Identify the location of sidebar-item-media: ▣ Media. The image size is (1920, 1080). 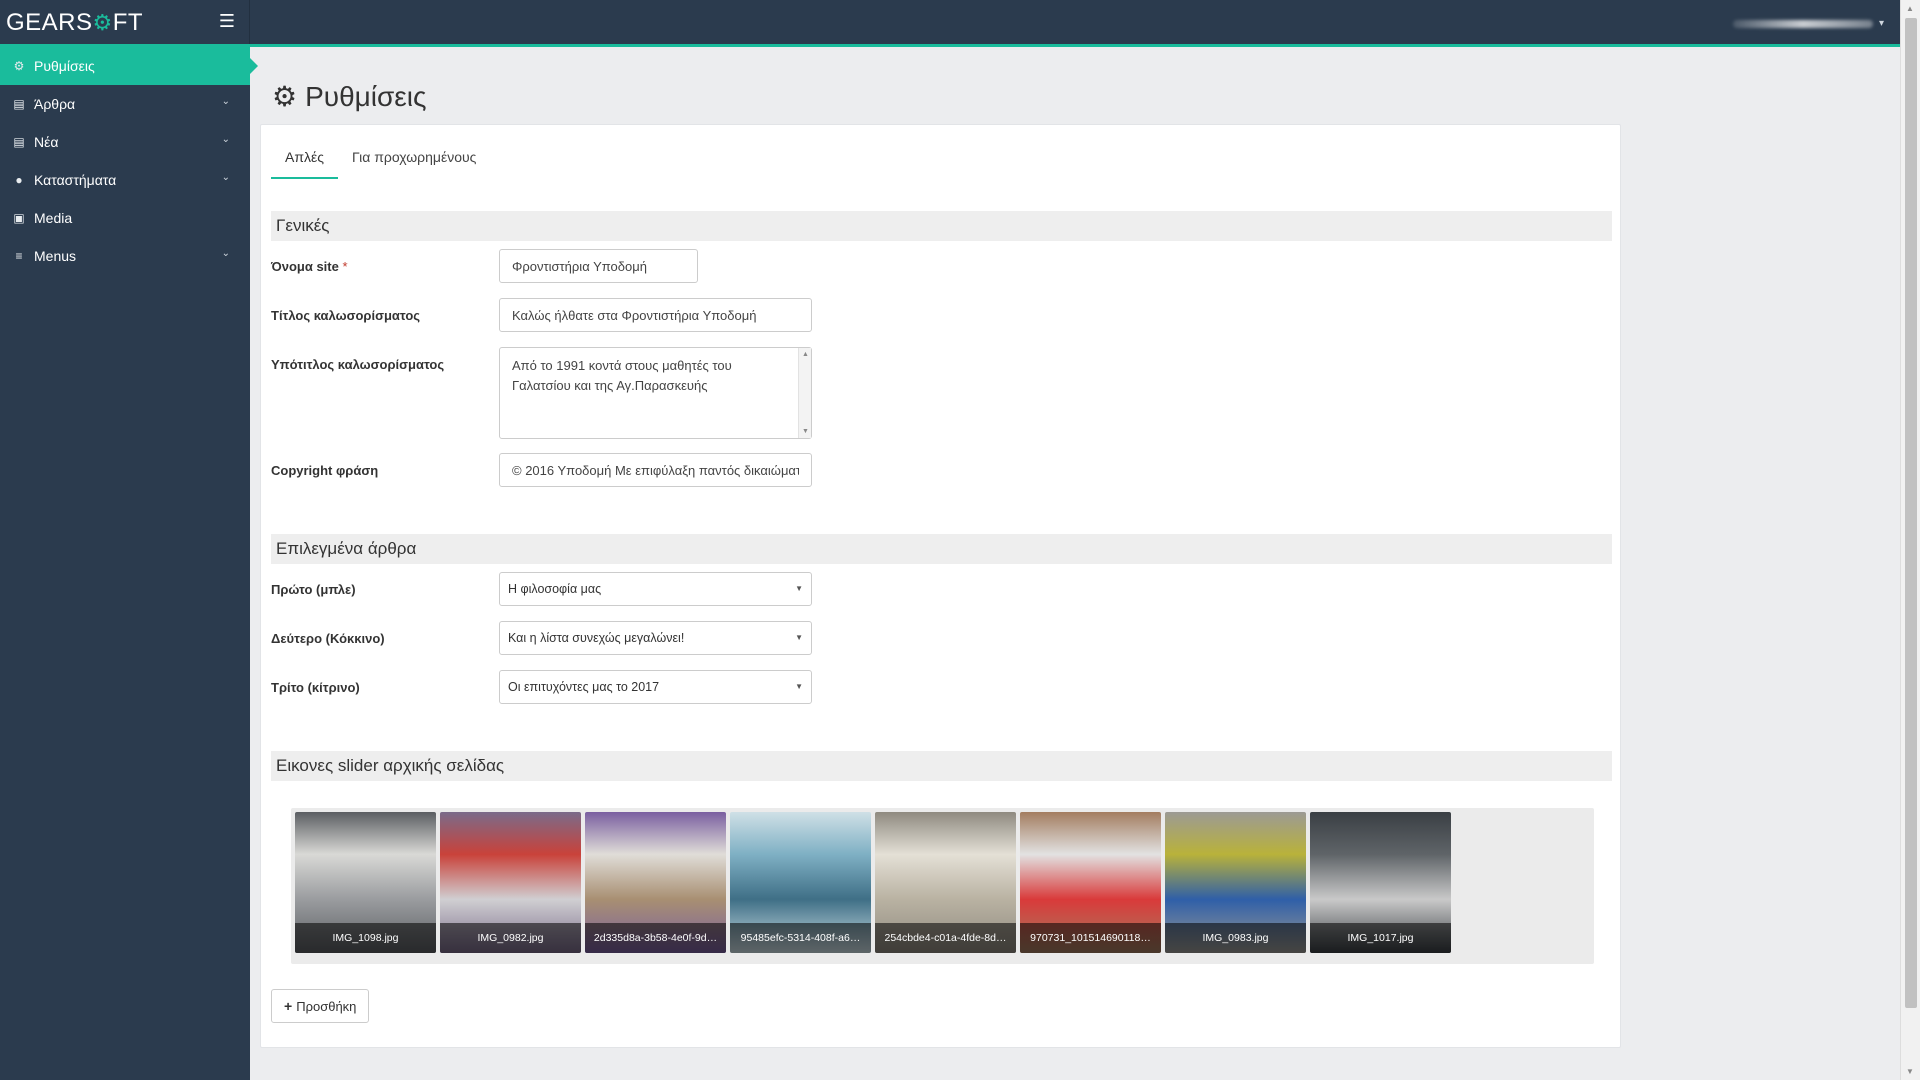
(125, 218).